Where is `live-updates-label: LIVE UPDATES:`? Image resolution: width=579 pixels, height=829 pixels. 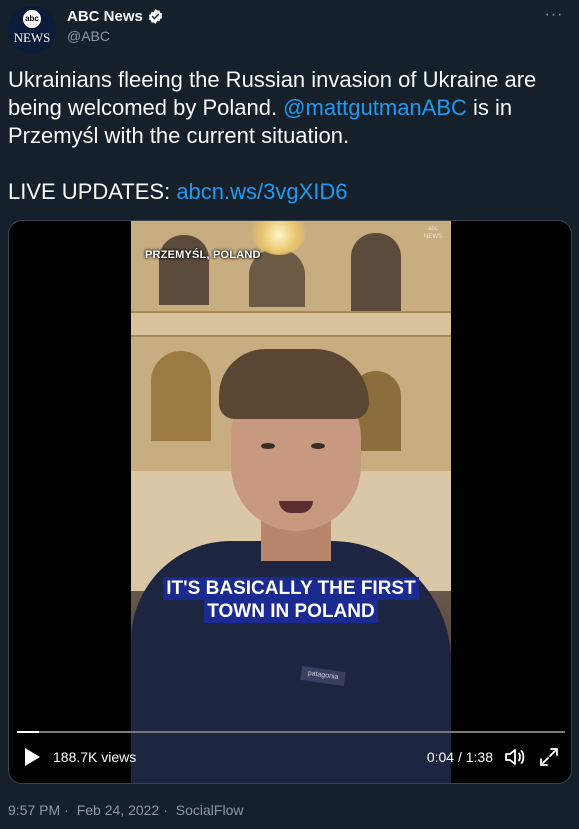 live-updates-label: LIVE UPDATES: is located at coordinates (92, 191).